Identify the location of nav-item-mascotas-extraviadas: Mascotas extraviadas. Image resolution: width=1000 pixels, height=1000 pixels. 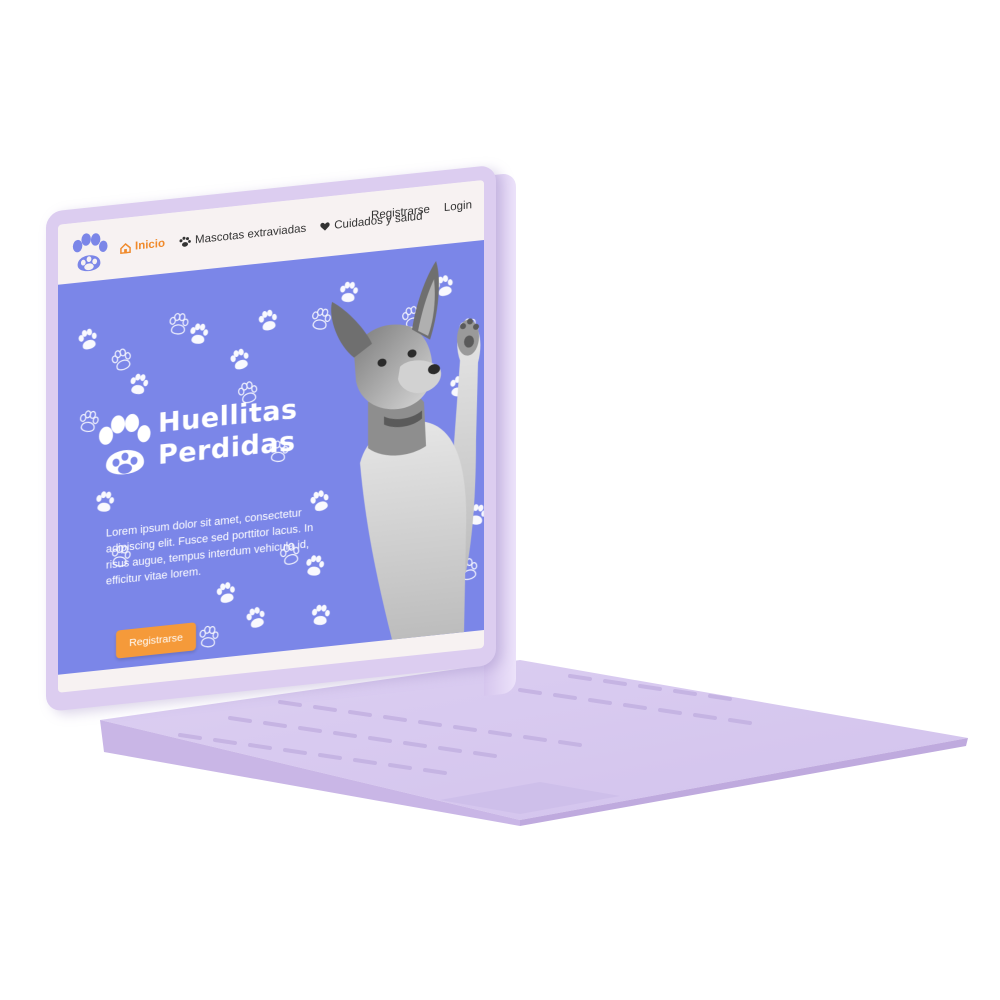
(242, 235).